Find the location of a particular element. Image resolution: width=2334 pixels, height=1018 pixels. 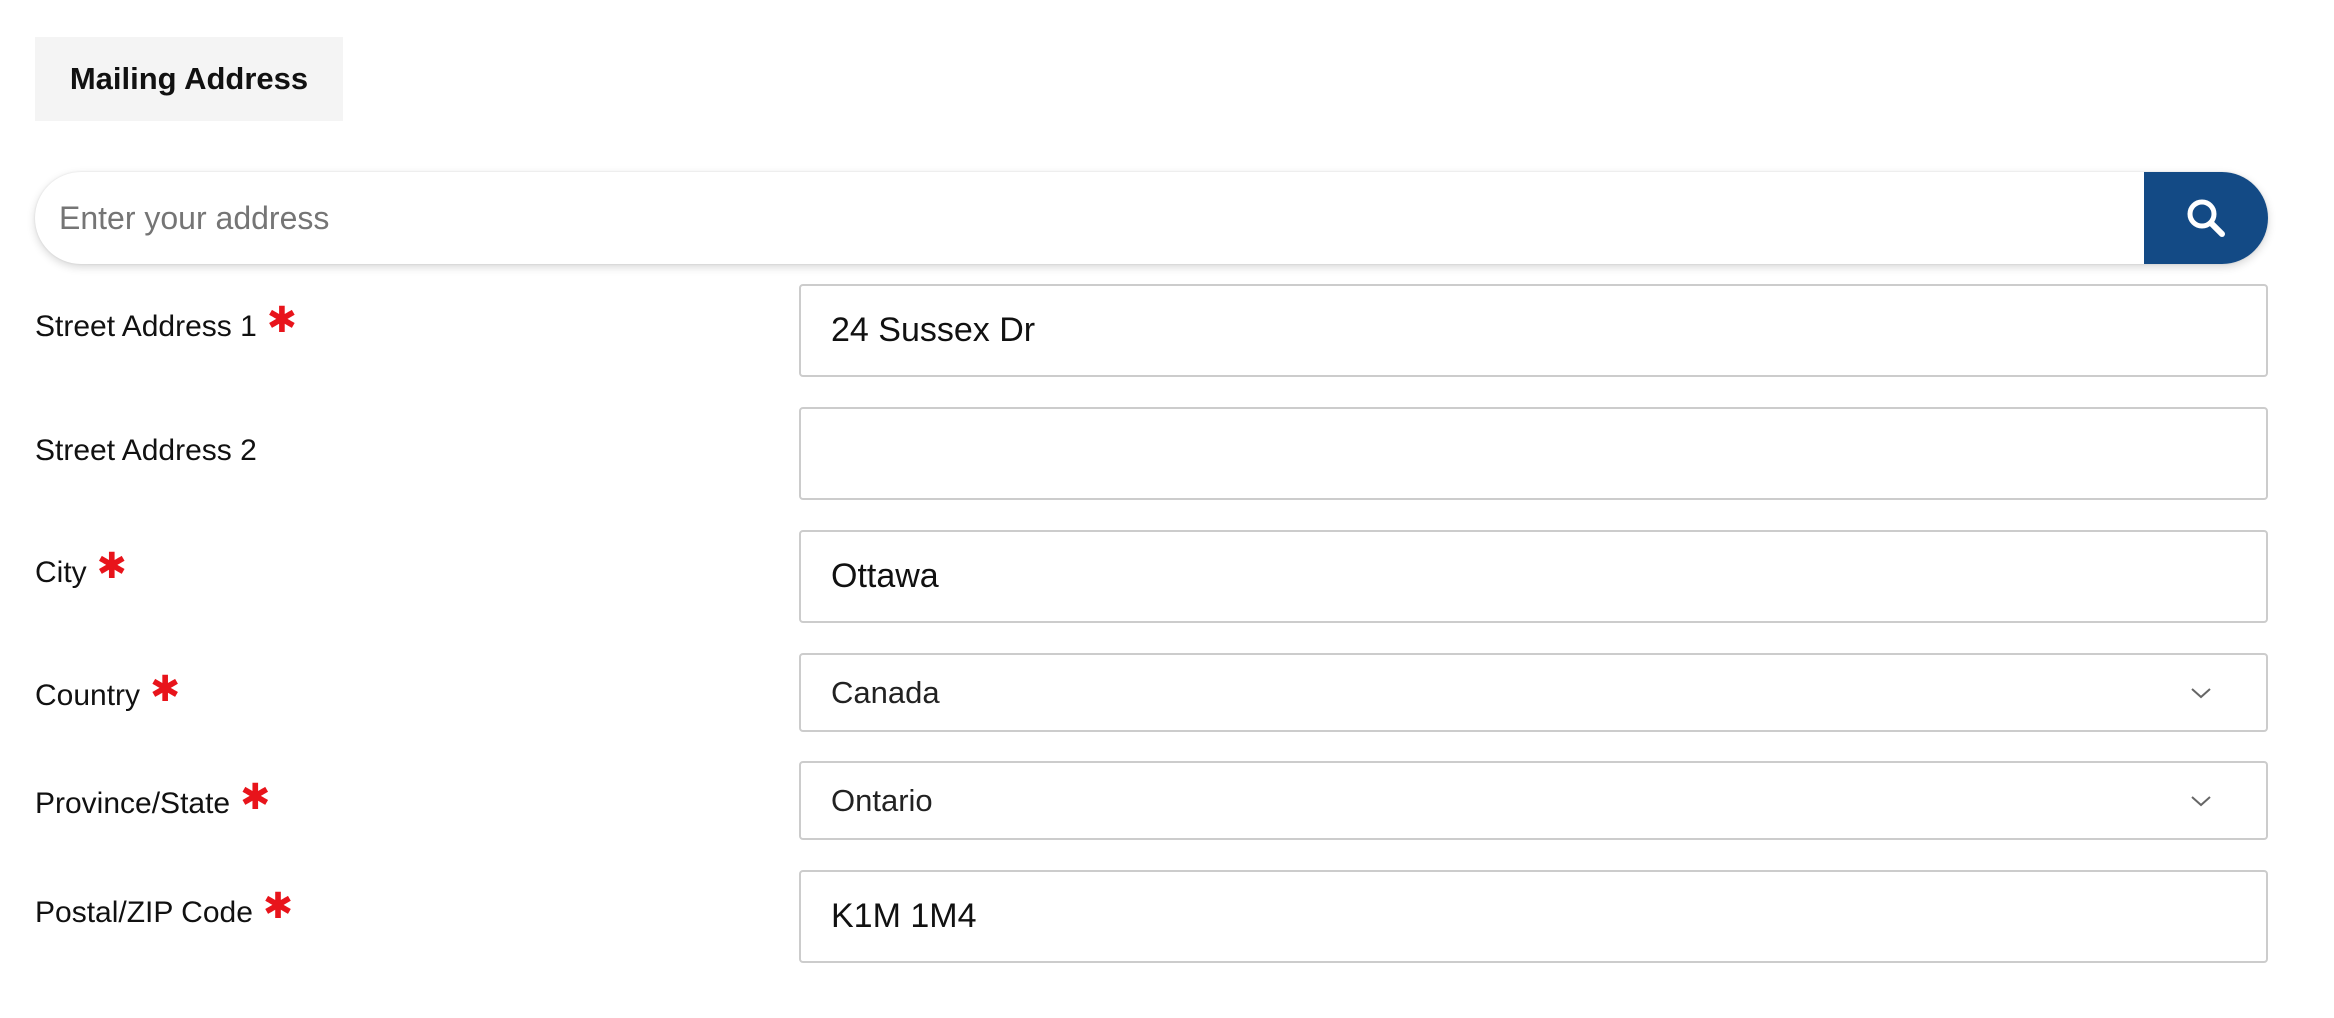

street-address-2-label-text: Street Address 2 is located at coordinates (146, 450).